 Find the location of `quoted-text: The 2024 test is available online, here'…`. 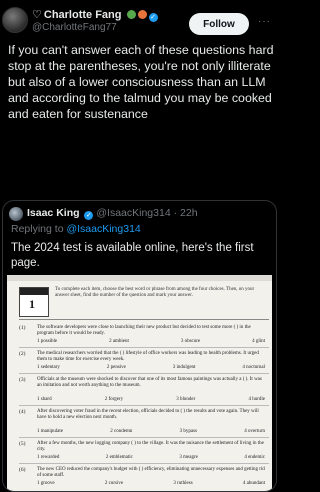

quoted-text: The 2024 test is available online, here'… is located at coordinates (132, 255).